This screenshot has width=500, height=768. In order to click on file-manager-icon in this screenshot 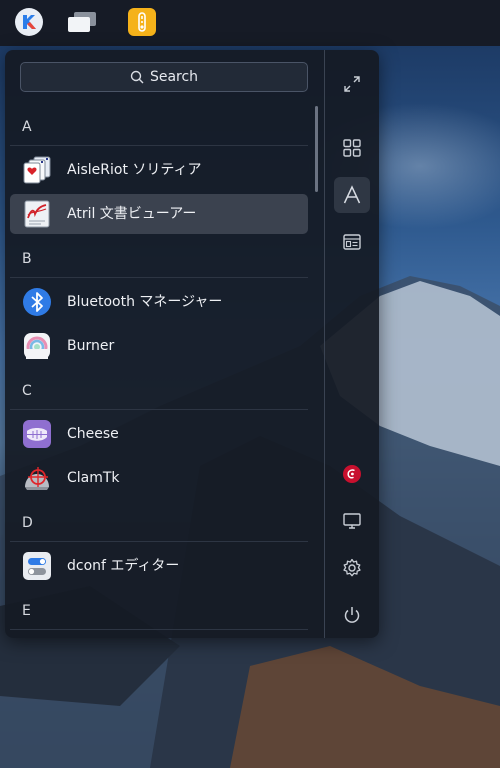, I will do `click(142, 22)`.